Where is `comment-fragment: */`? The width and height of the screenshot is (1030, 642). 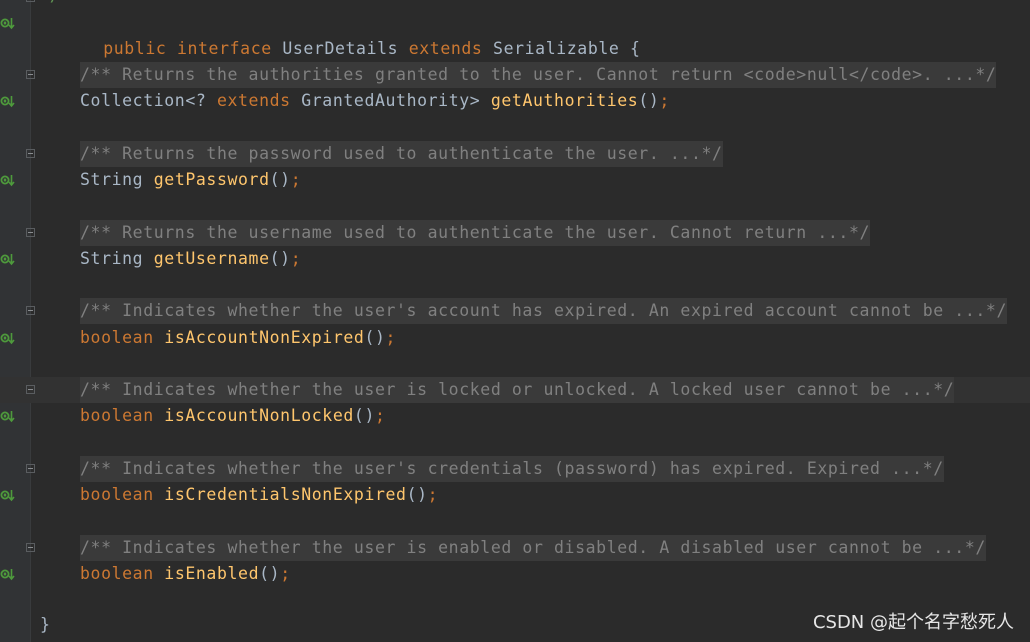 comment-fragment: */ is located at coordinates (50, 4).